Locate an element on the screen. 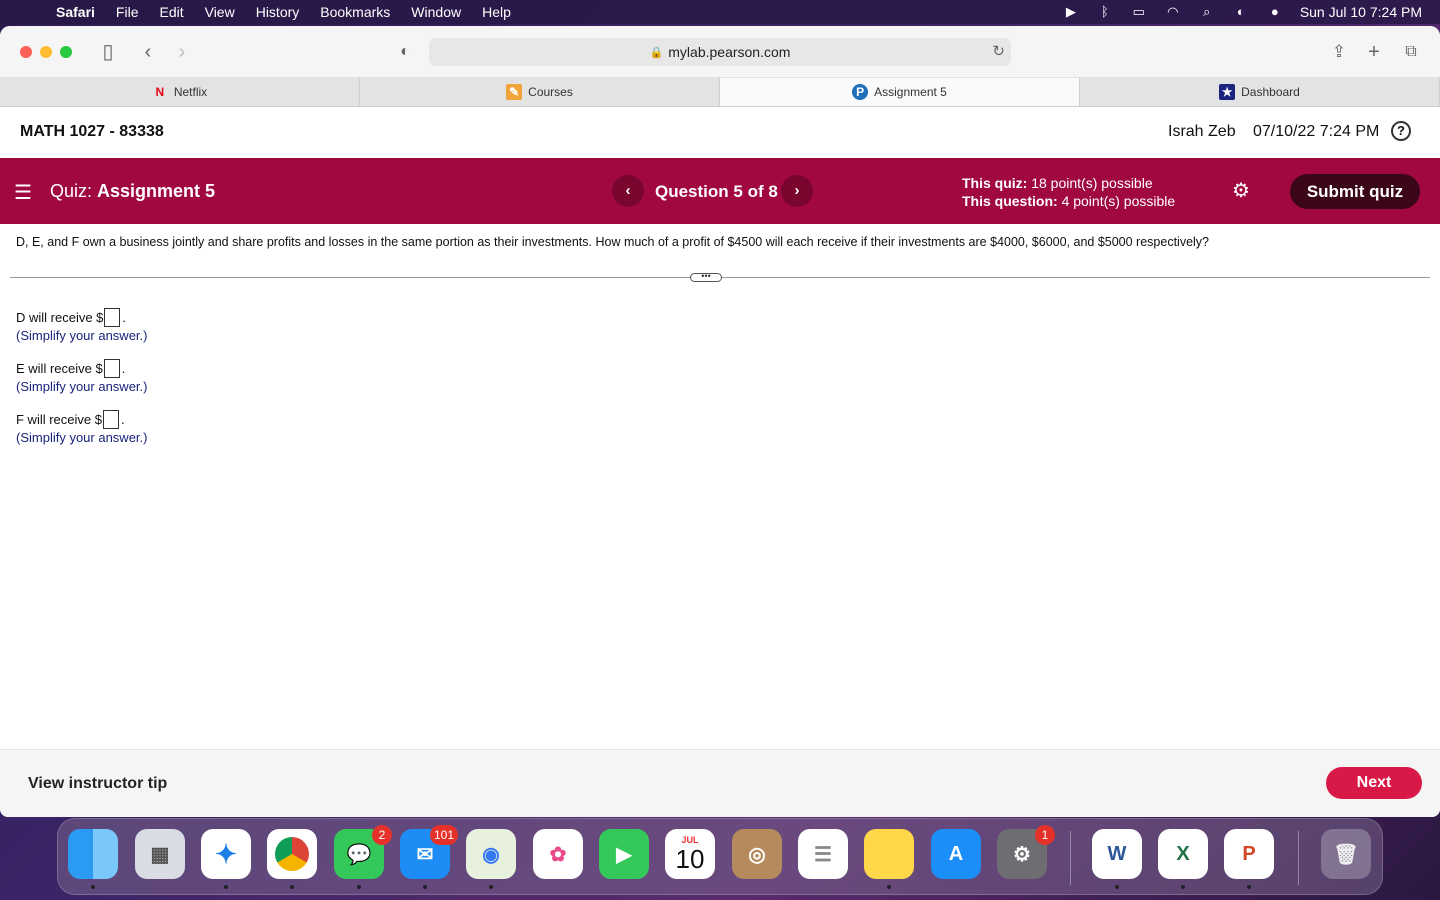  quiz-title: Quiz: Assignment 5 is located at coordinates (132, 191).